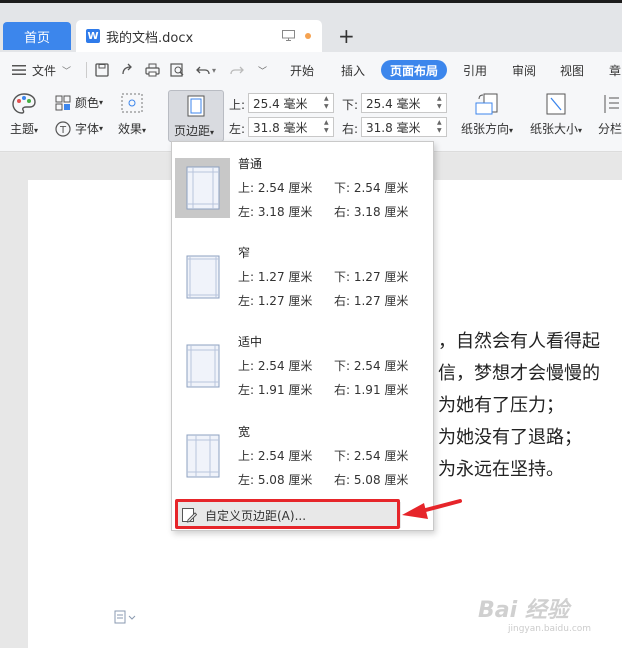 Image resolution: width=622 pixels, height=648 pixels. I want to click on print-icon, so click(152, 70).